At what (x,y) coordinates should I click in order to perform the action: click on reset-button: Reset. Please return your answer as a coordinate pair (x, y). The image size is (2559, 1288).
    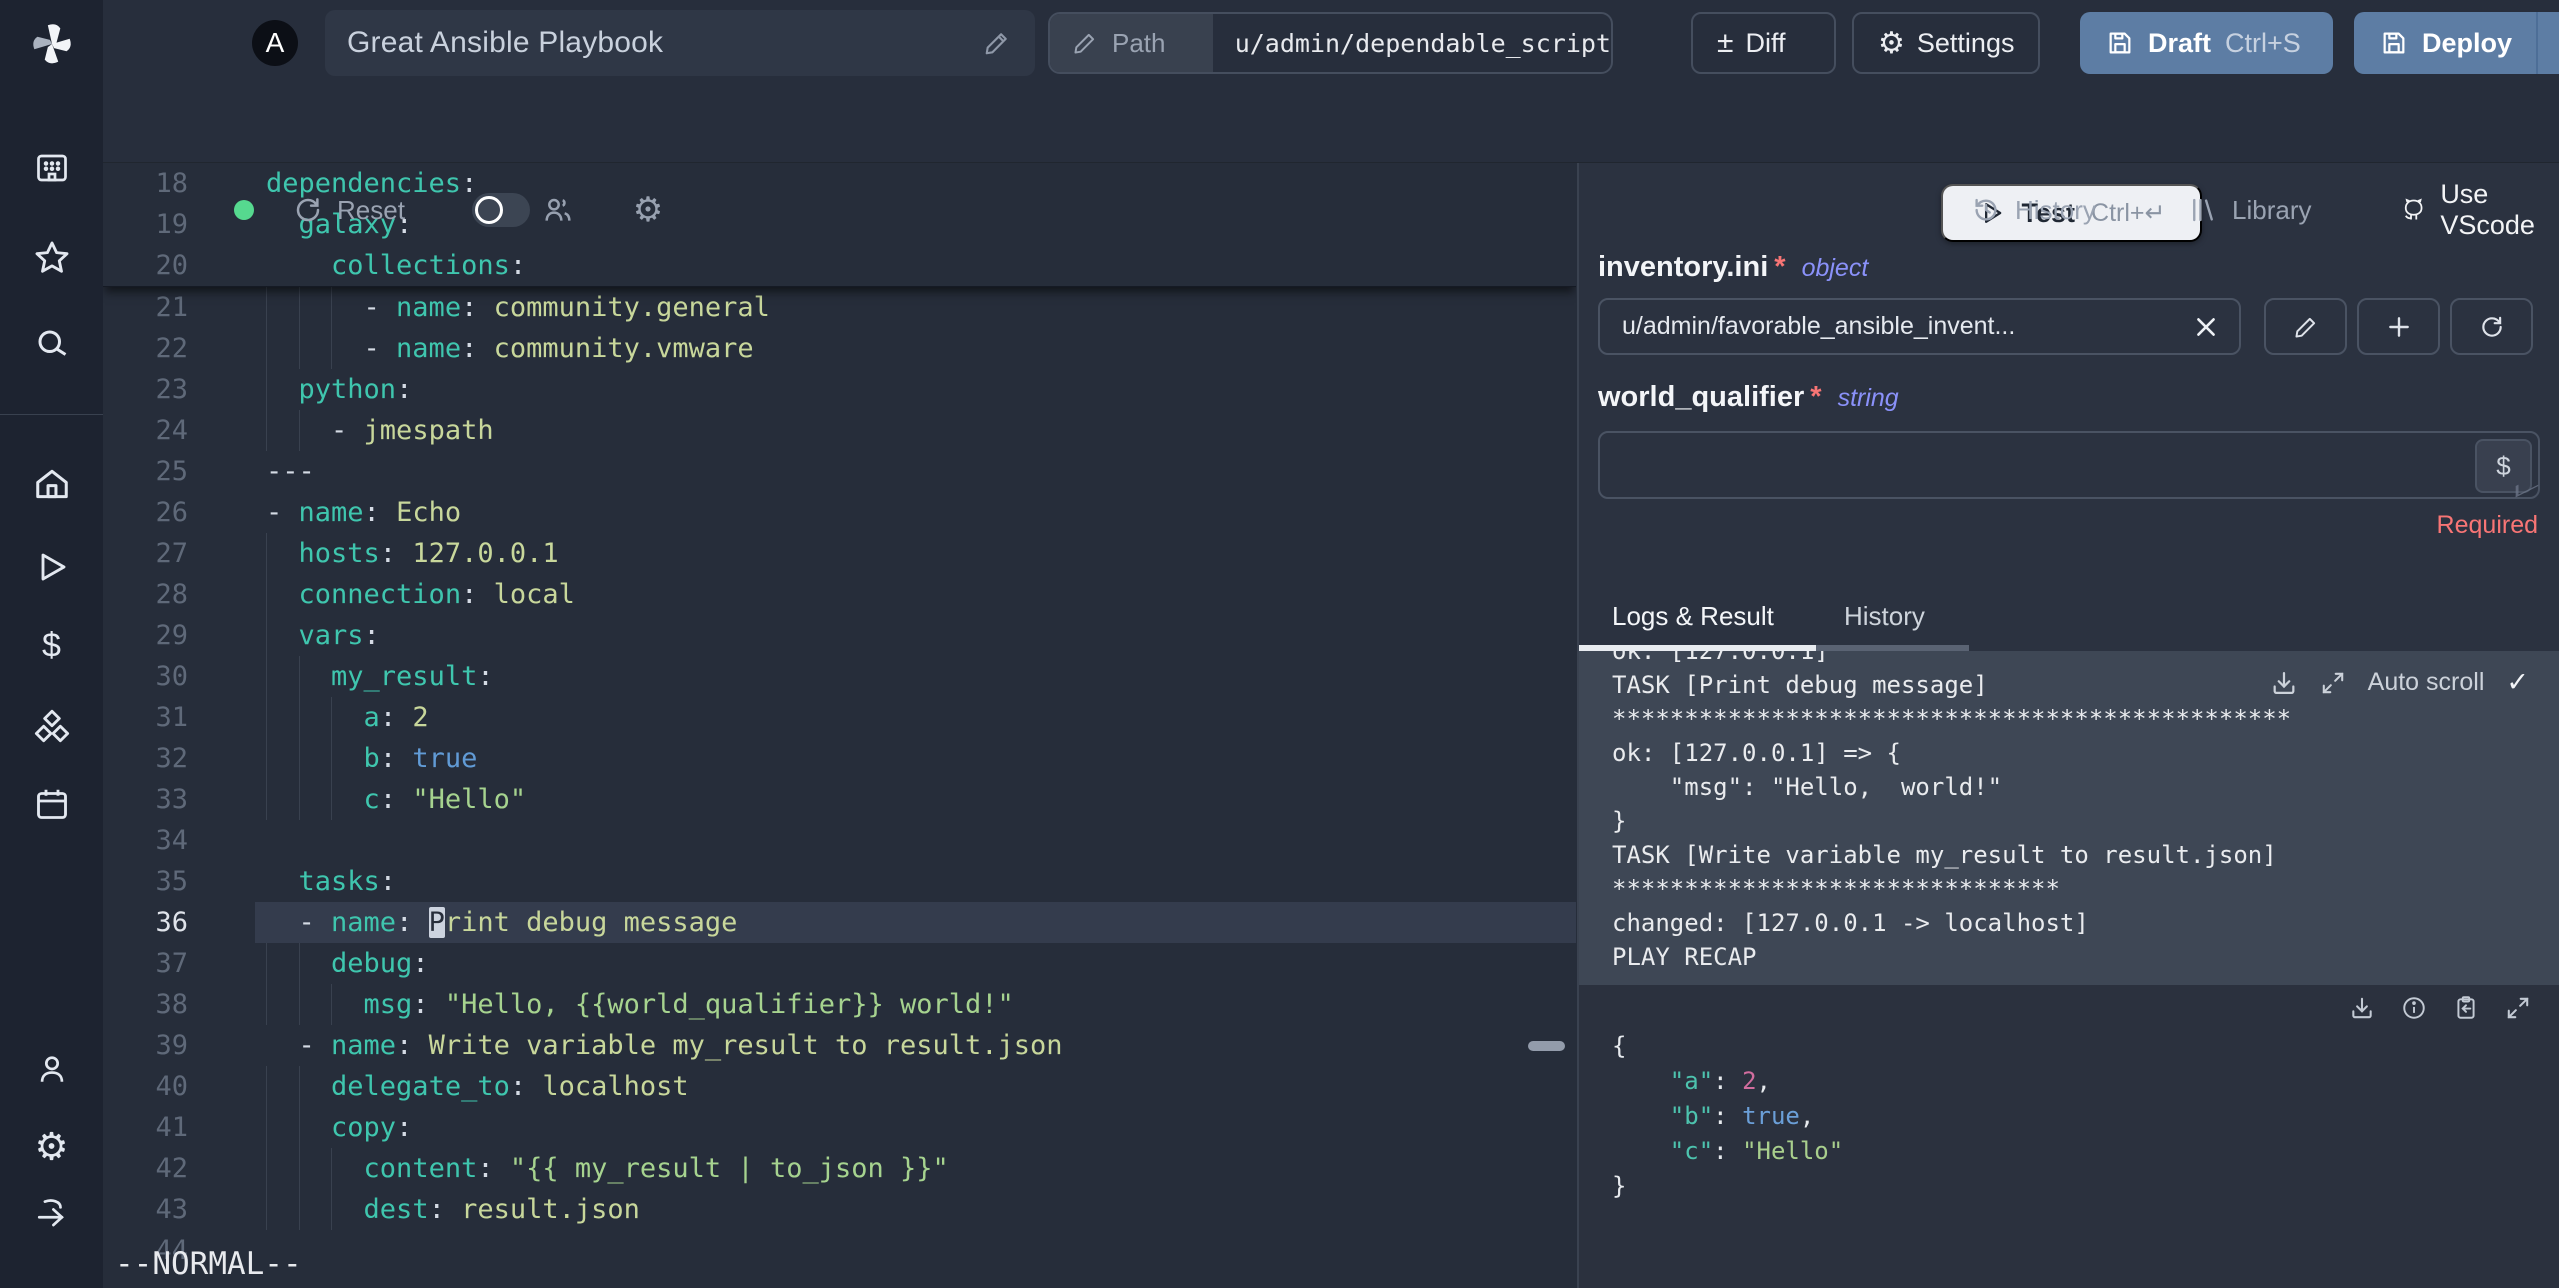
    Looking at the image, I should click on (349, 210).